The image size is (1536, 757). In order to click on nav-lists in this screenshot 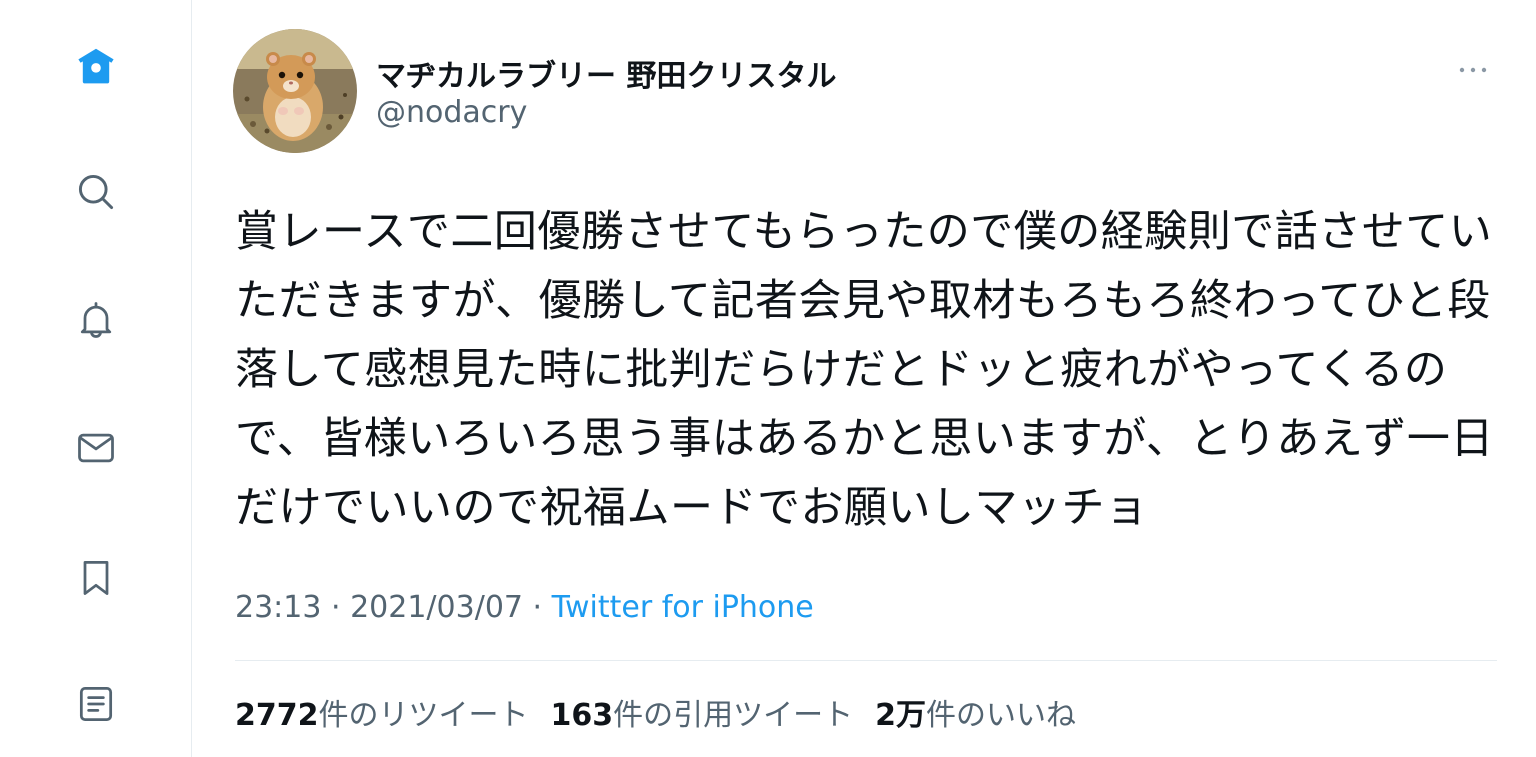, I will do `click(96, 704)`.